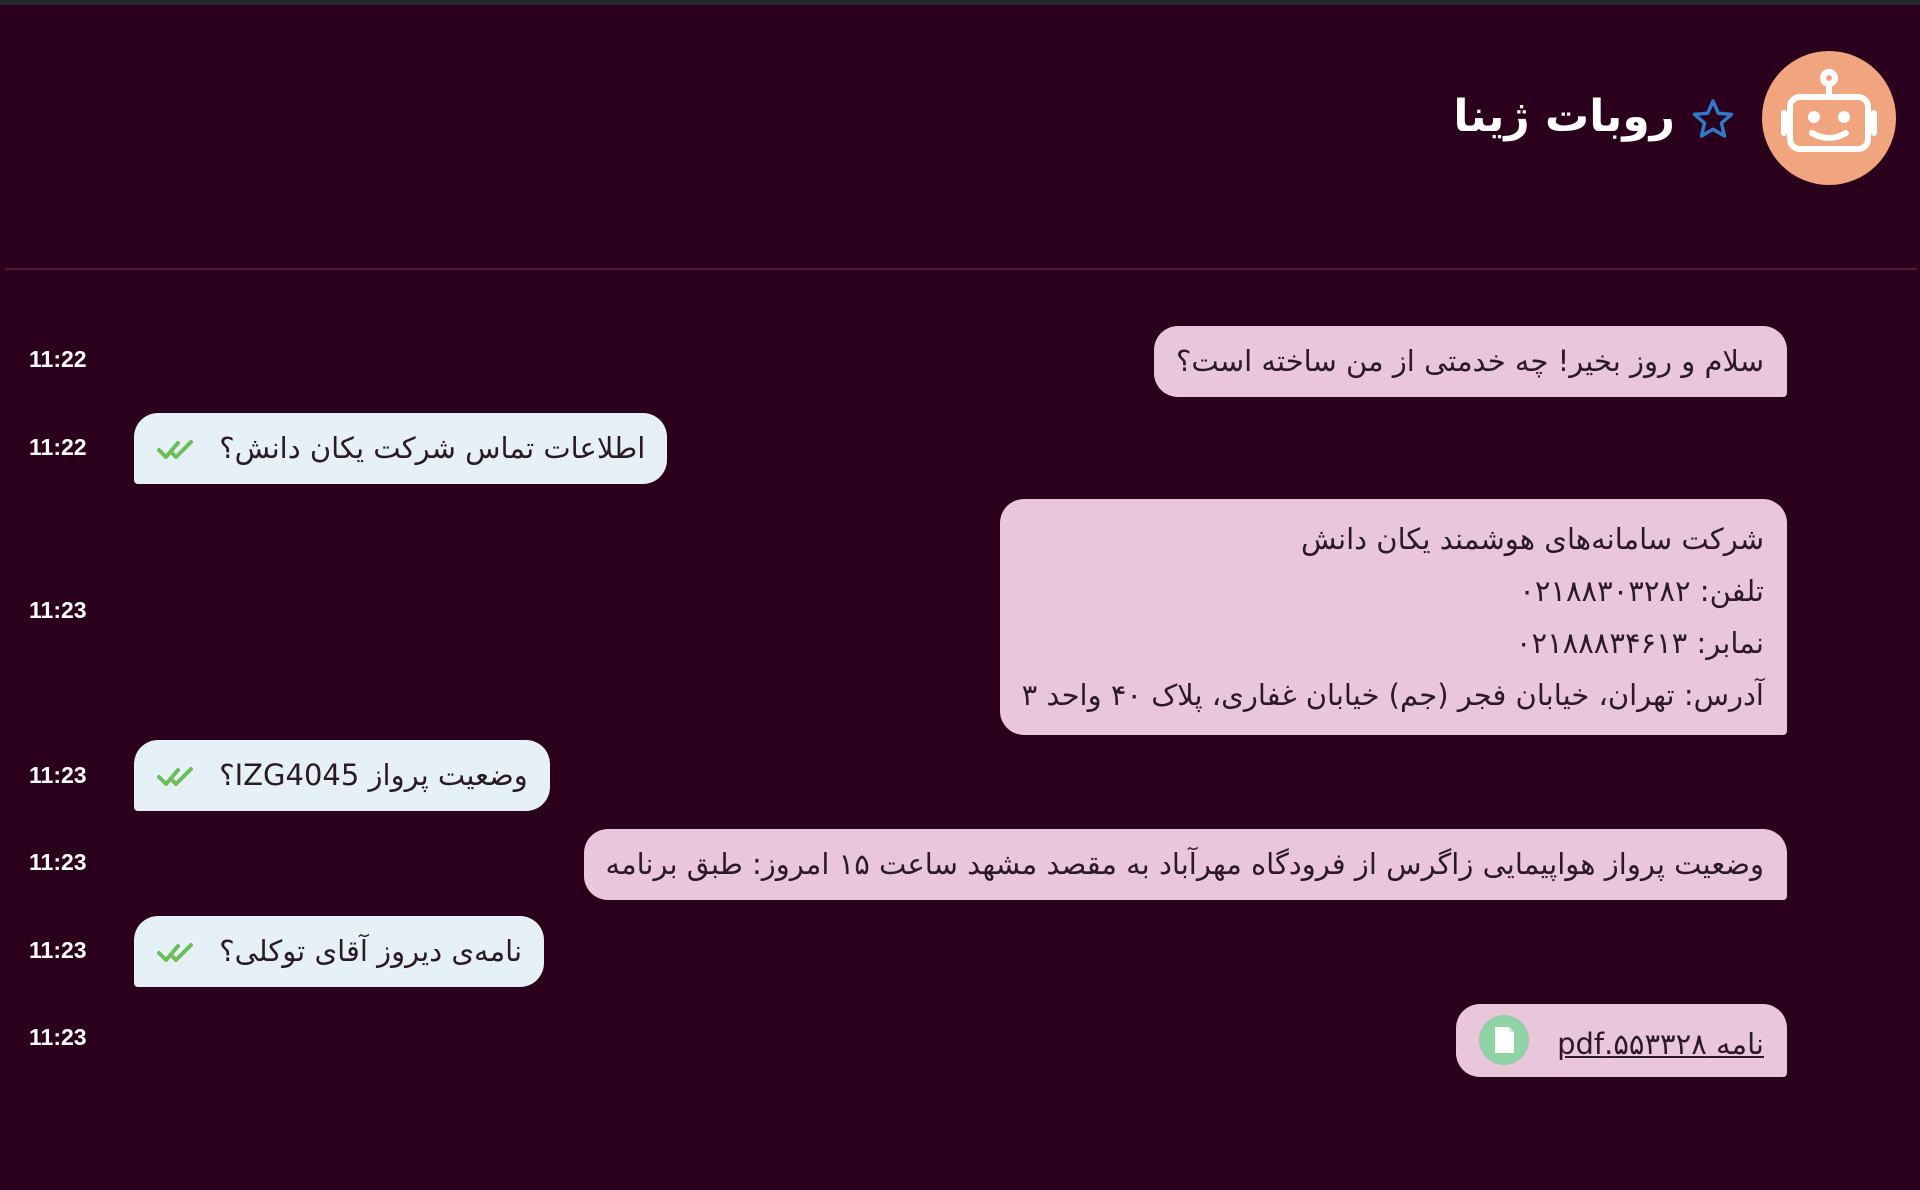 Image resolution: width=1920 pixels, height=1190 pixels. Describe the element at coordinates (1829, 110) in the screenshot. I see `robot-icon` at that location.